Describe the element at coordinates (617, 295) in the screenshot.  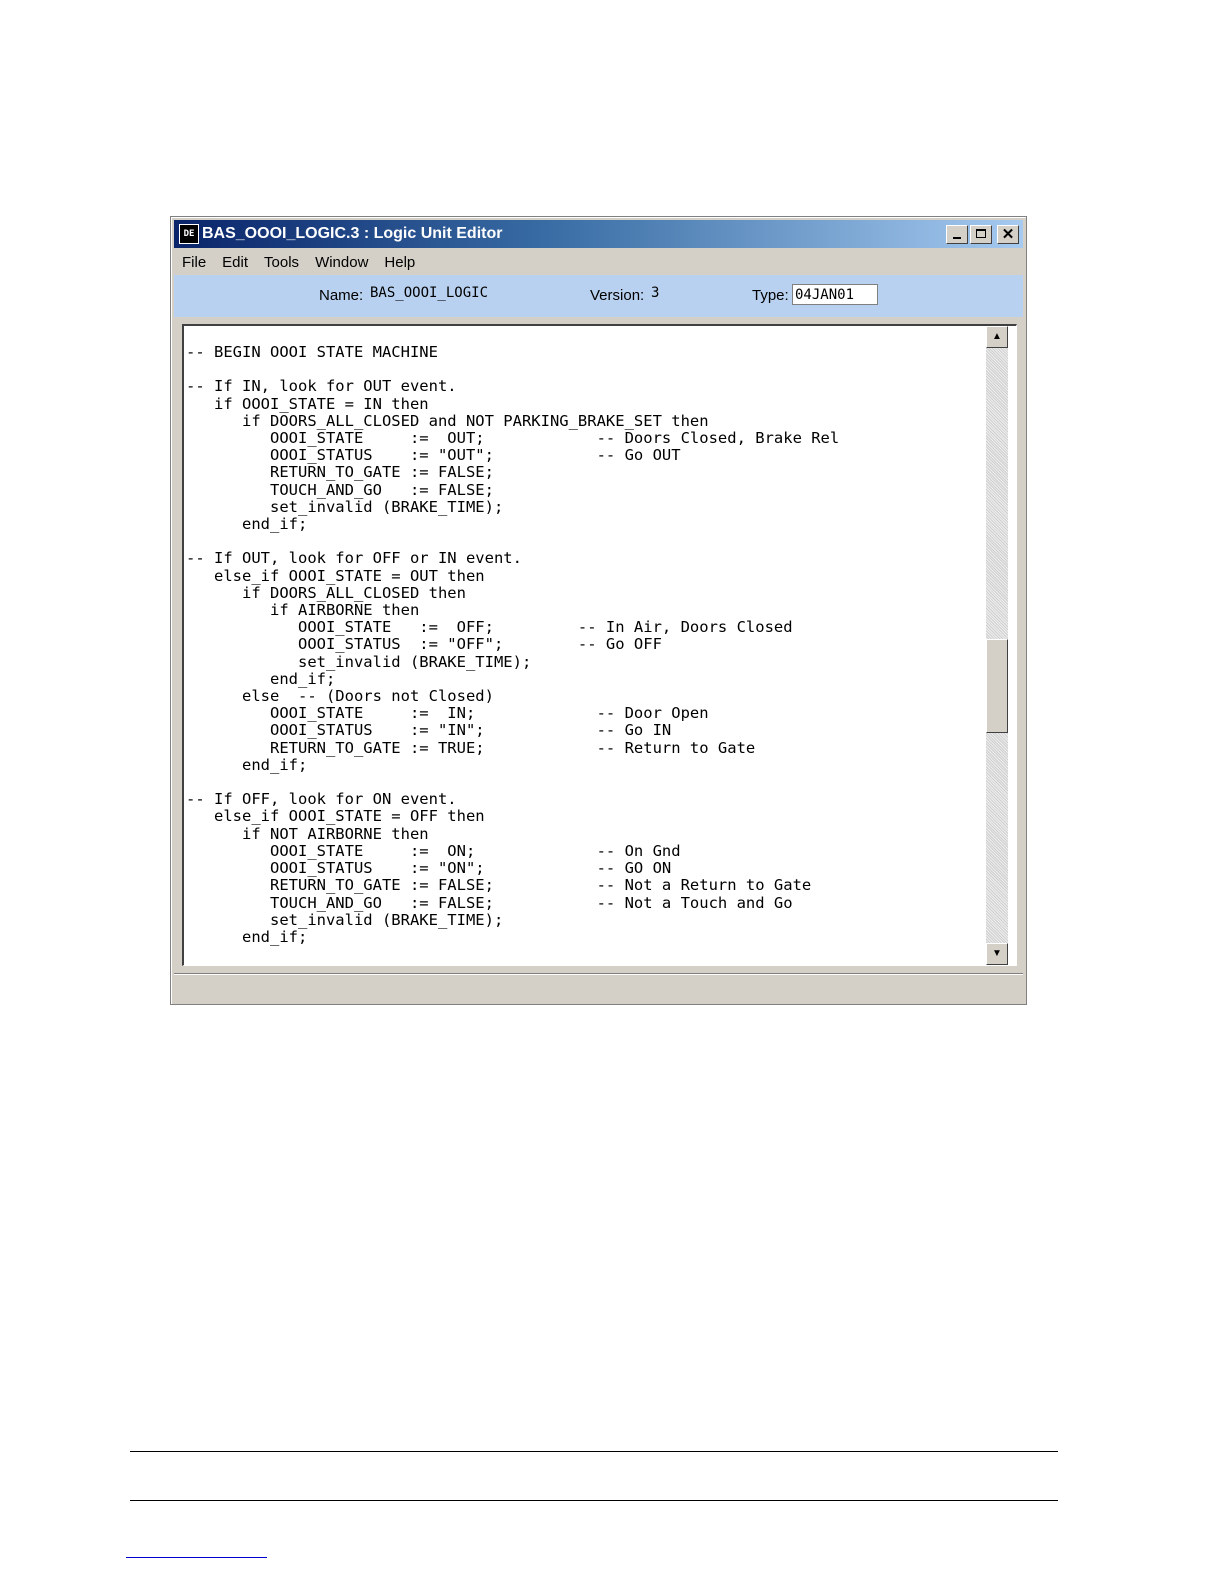
I see `version-label: Version:` at that location.